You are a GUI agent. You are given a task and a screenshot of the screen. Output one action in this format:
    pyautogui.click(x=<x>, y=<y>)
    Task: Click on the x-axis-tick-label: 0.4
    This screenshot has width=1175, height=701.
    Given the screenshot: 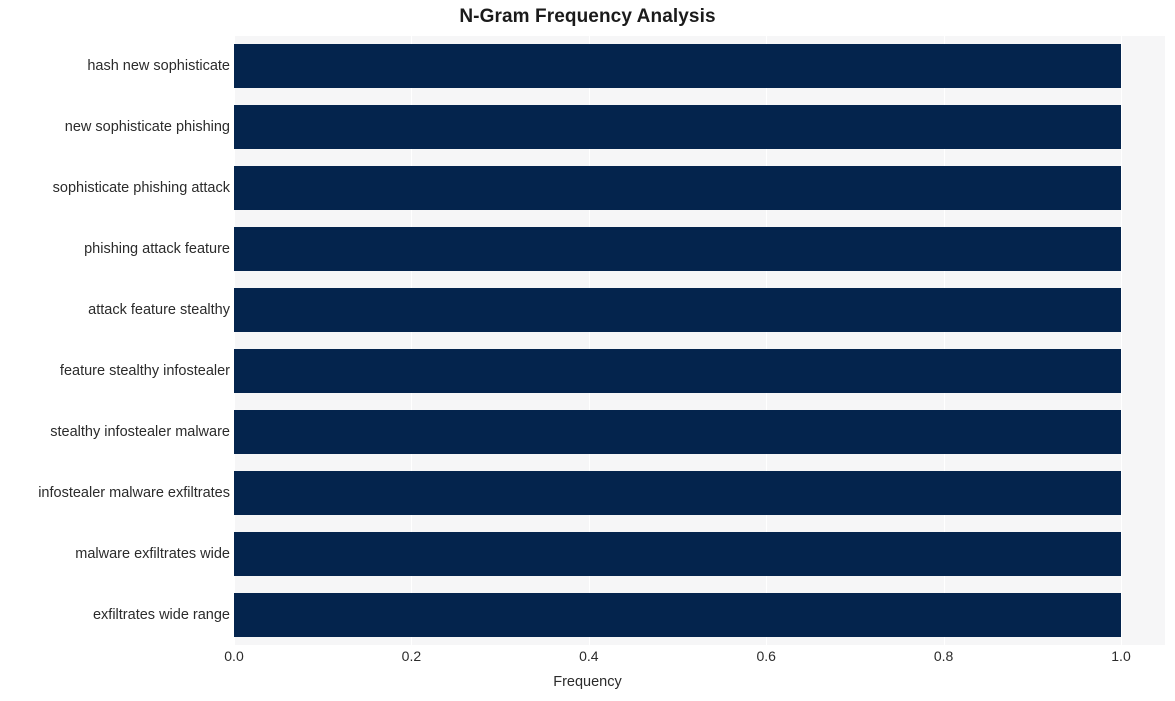 What is the action you would take?
    pyautogui.click(x=589, y=656)
    